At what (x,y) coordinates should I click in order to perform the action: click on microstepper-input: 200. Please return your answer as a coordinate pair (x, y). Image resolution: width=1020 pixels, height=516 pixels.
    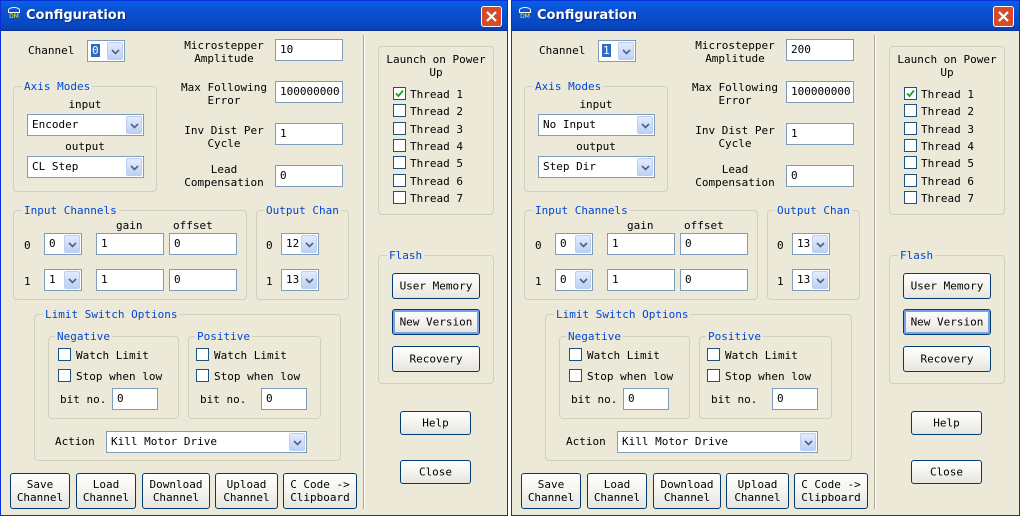
    Looking at the image, I should click on (820, 50).